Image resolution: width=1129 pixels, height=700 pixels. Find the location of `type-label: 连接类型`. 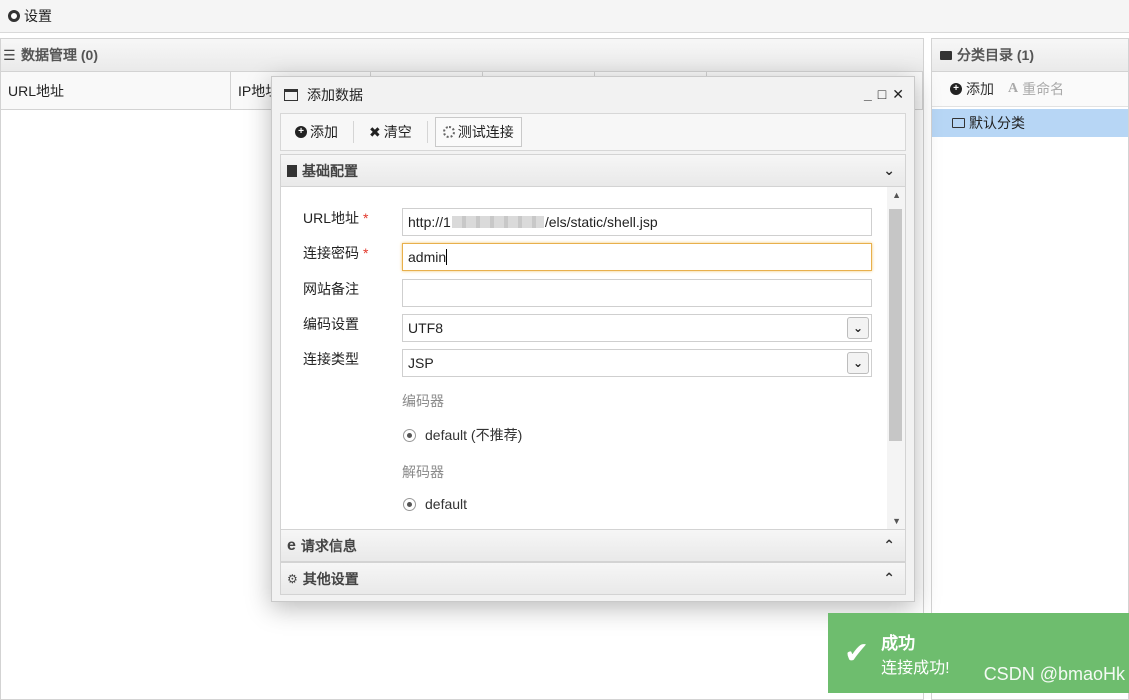

type-label: 连接类型 is located at coordinates (331, 359).